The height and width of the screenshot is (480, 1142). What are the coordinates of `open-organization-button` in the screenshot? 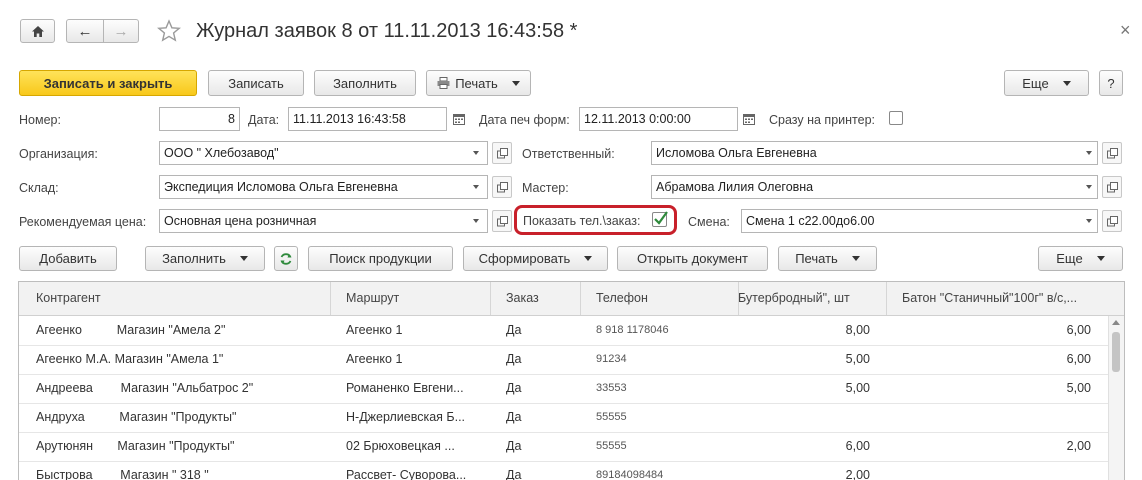 It's located at (502, 153).